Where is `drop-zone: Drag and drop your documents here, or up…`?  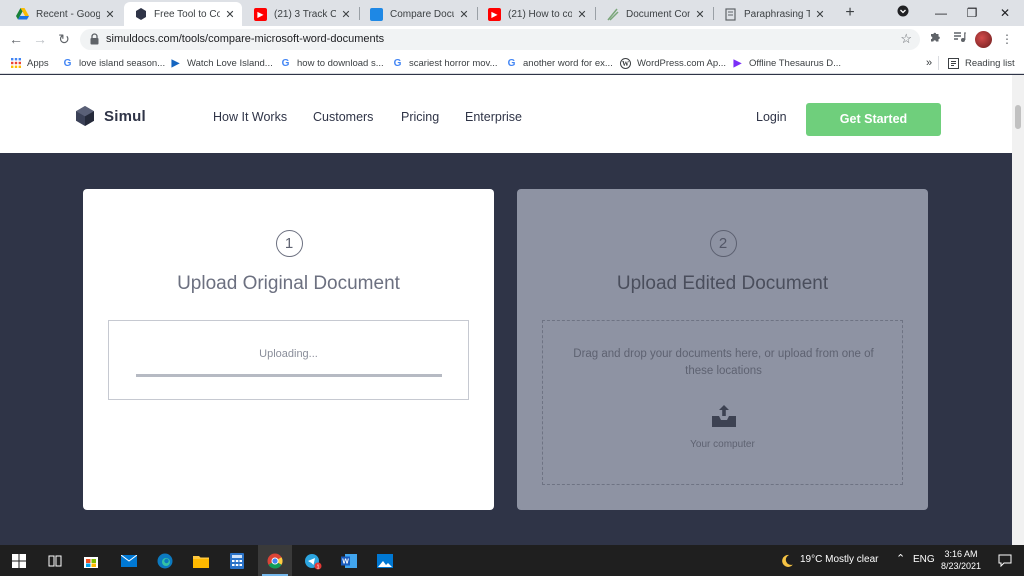
drop-zone: Drag and drop your documents here, or up… is located at coordinates (722, 402).